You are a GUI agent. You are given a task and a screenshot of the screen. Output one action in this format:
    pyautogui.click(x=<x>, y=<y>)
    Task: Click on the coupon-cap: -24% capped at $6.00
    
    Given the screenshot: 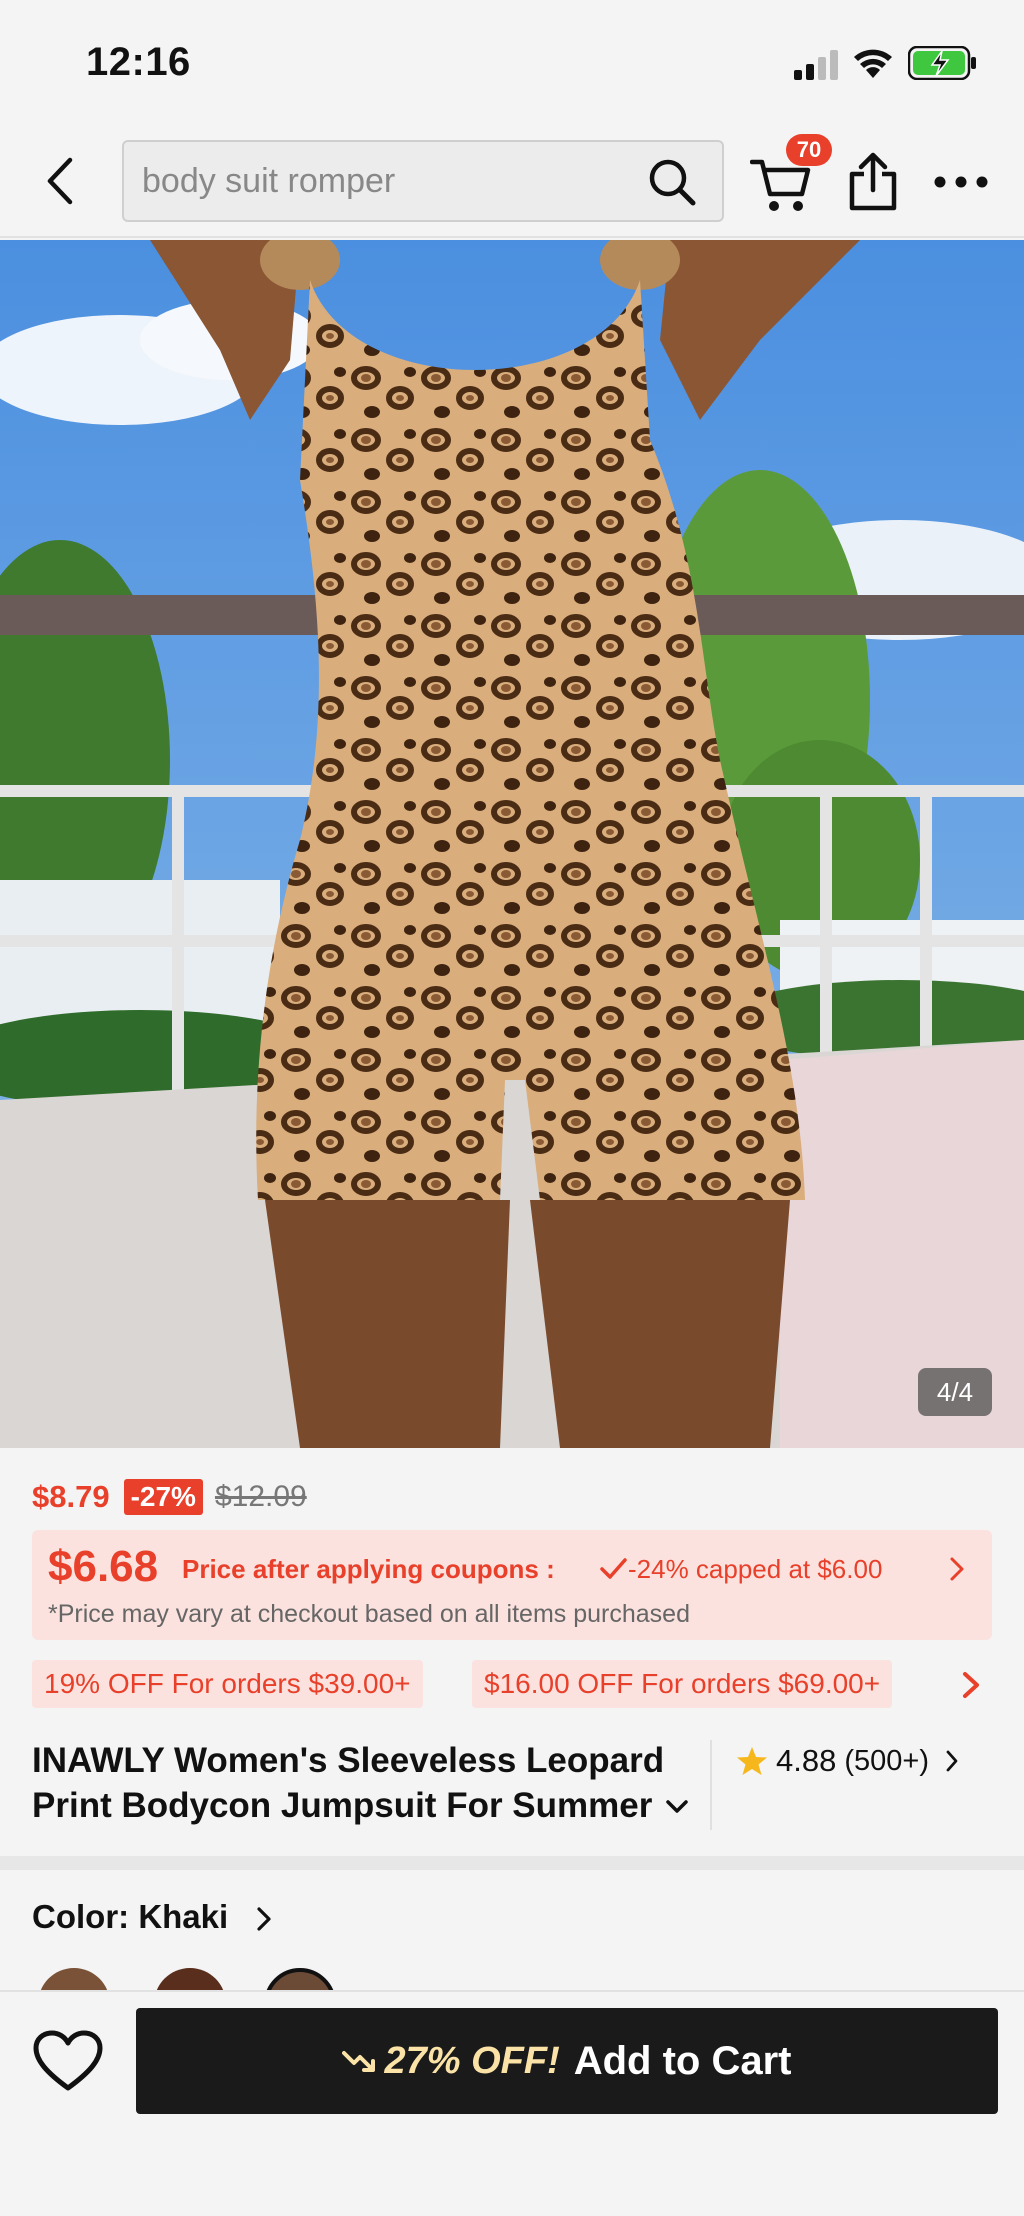 What is the action you would take?
    pyautogui.click(x=755, y=1569)
    